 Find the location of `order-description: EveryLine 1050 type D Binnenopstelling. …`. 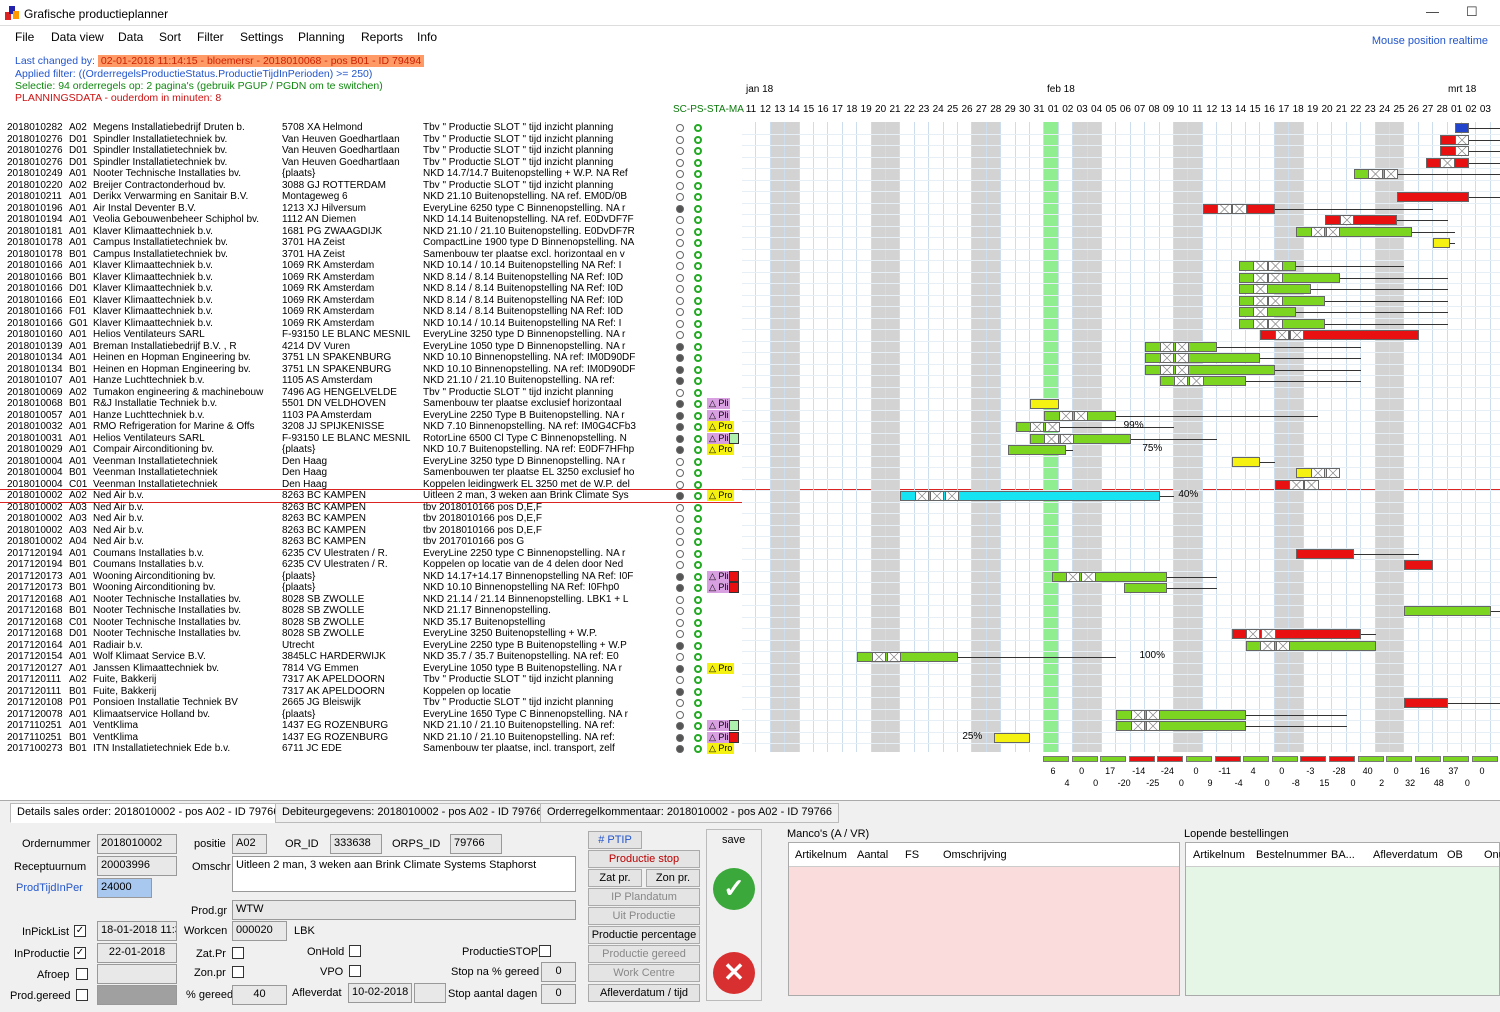

order-description: EveryLine 1050 type D Binnenopstelling. … is located at coordinates (524, 346).